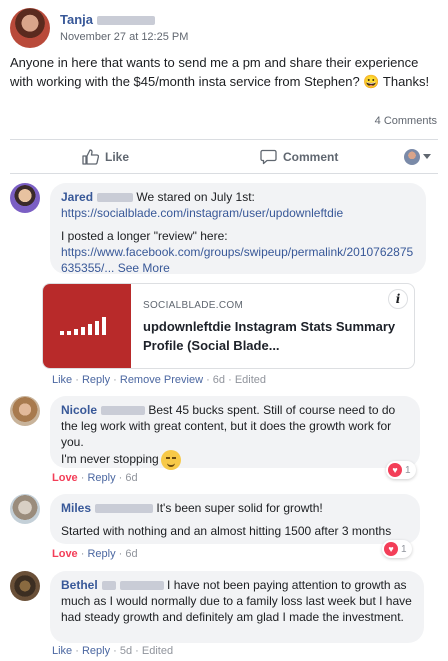 This screenshot has height=661, width=448. I want to click on socialblade-thumbnail, so click(87, 326).